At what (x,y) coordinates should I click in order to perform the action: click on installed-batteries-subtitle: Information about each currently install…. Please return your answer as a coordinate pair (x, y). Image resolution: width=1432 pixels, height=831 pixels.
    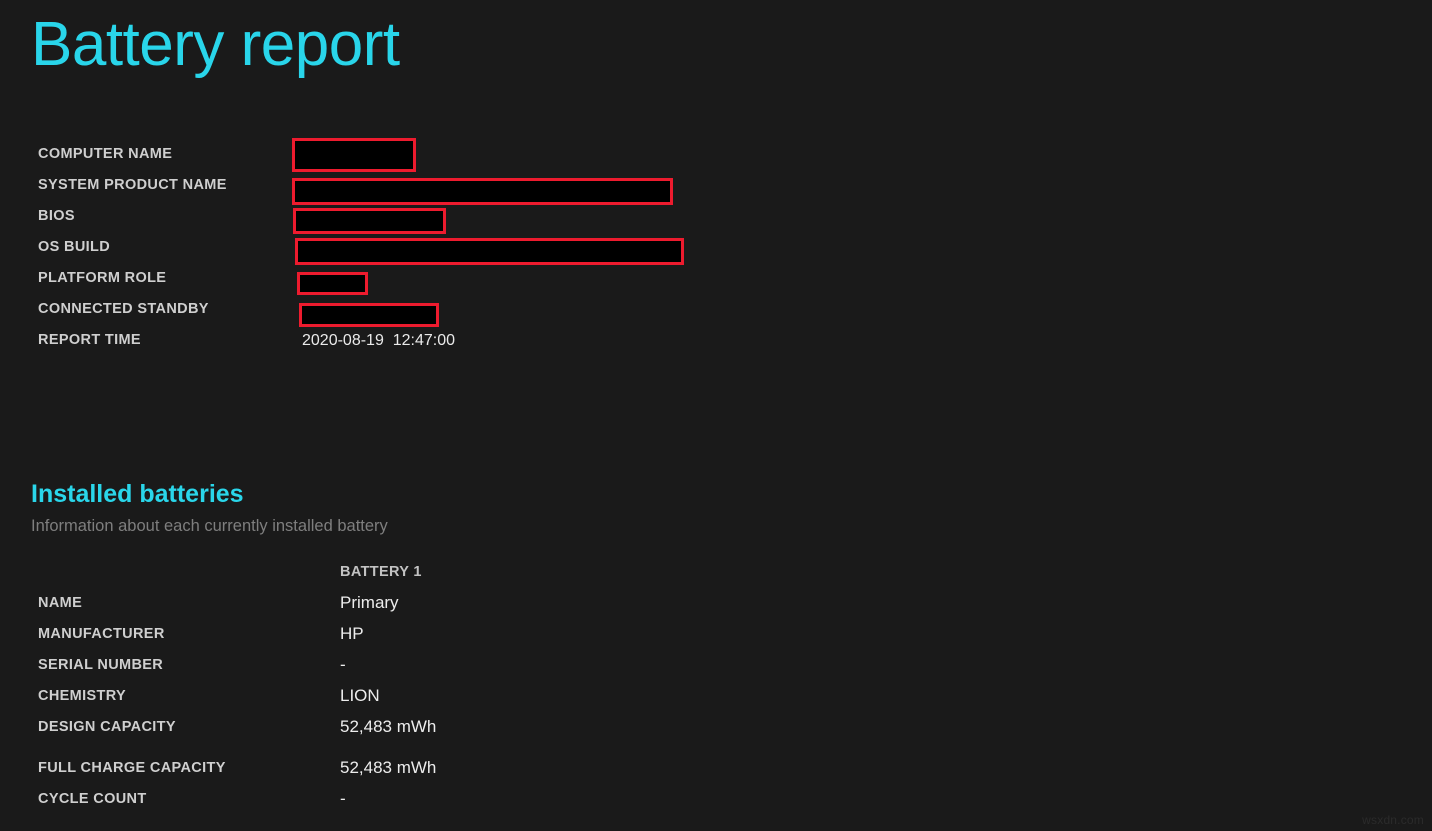
    Looking at the image, I should click on (209, 525).